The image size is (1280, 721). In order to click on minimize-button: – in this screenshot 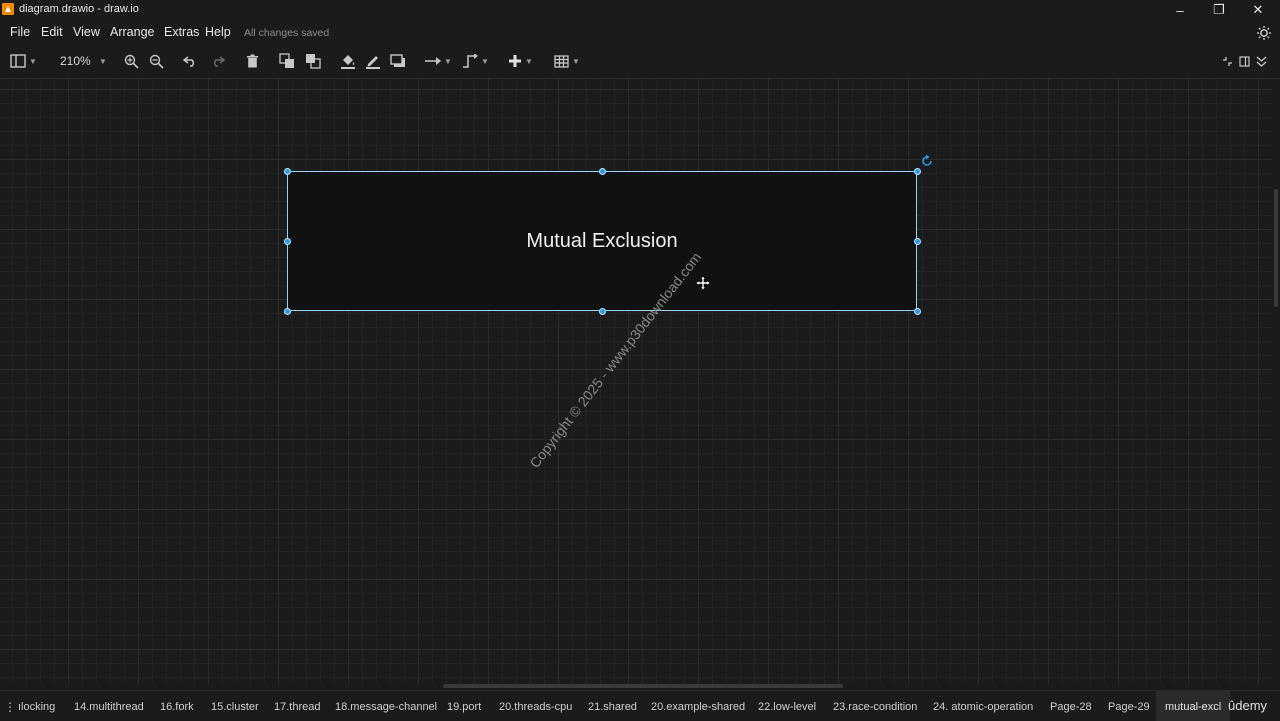, I will do `click(1180, 10)`.